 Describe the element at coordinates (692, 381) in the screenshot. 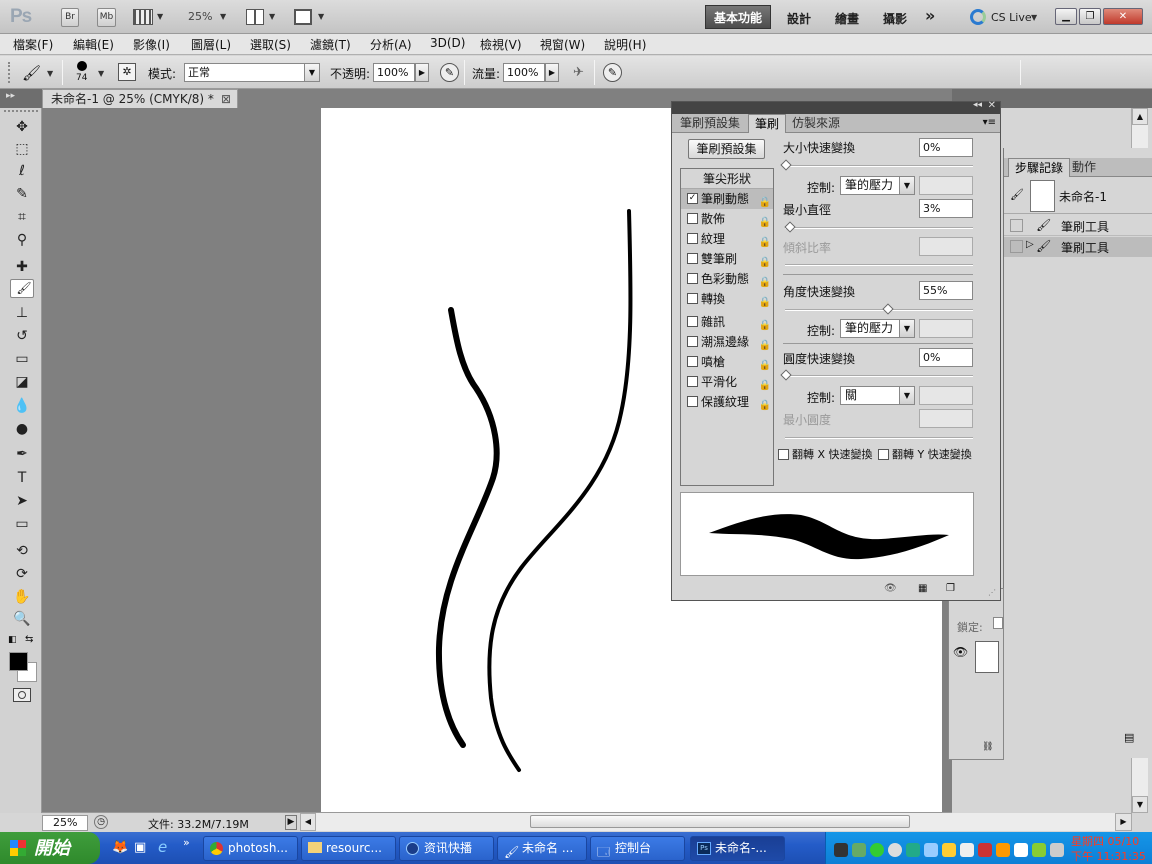

I see `smoothing-checkbox` at that location.